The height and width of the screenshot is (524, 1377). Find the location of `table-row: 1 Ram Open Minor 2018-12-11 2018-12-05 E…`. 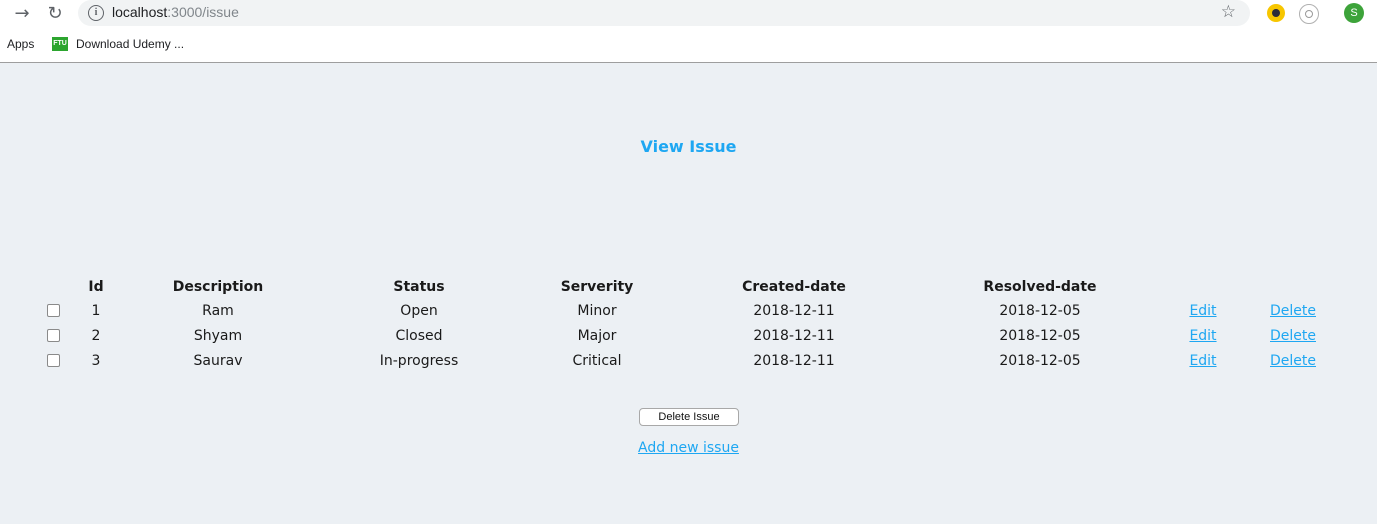

table-row: 1 Ram Open Minor 2018-12-11 2018-12-05 E… is located at coordinates (689, 310).